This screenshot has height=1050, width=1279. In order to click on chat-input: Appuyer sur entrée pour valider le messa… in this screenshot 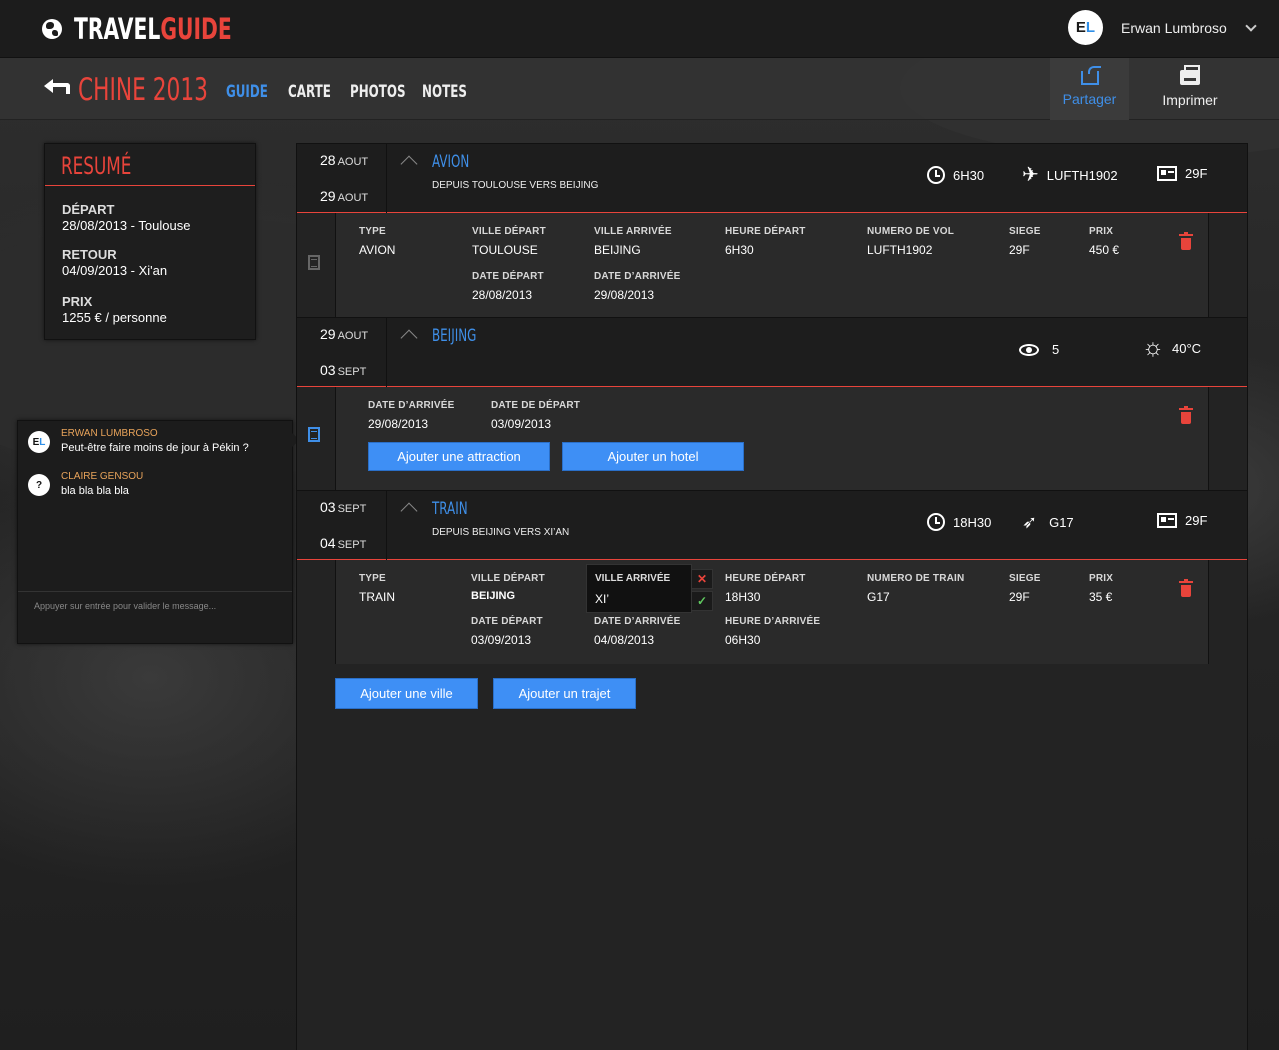, I will do `click(125, 606)`.